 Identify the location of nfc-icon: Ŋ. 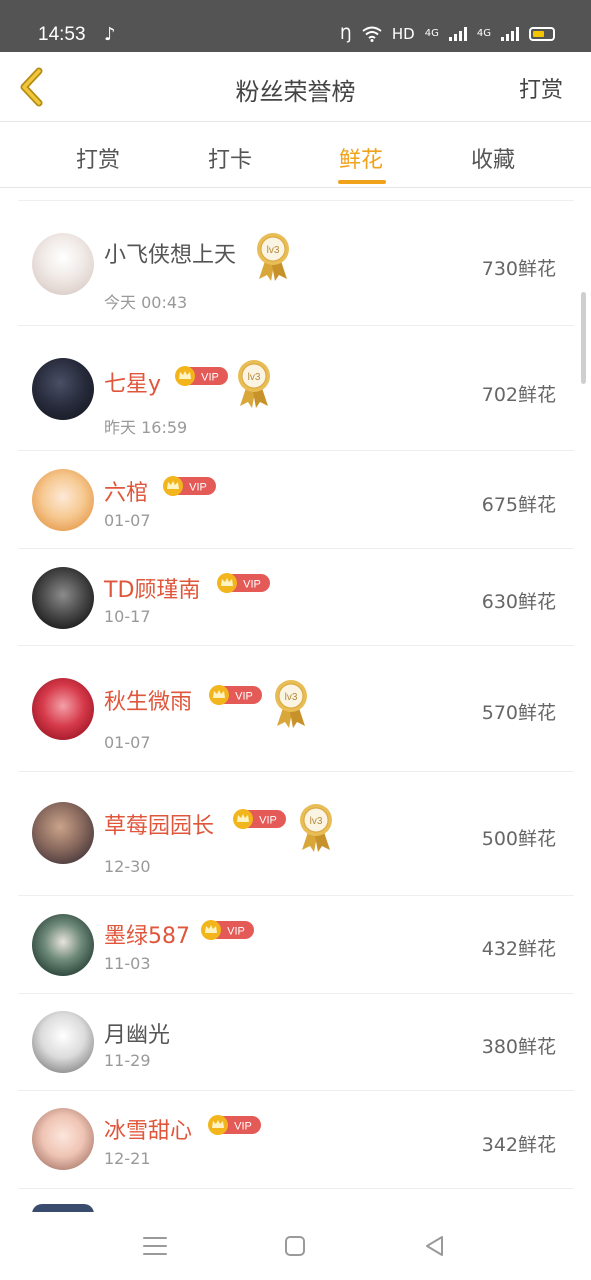
(345, 33).